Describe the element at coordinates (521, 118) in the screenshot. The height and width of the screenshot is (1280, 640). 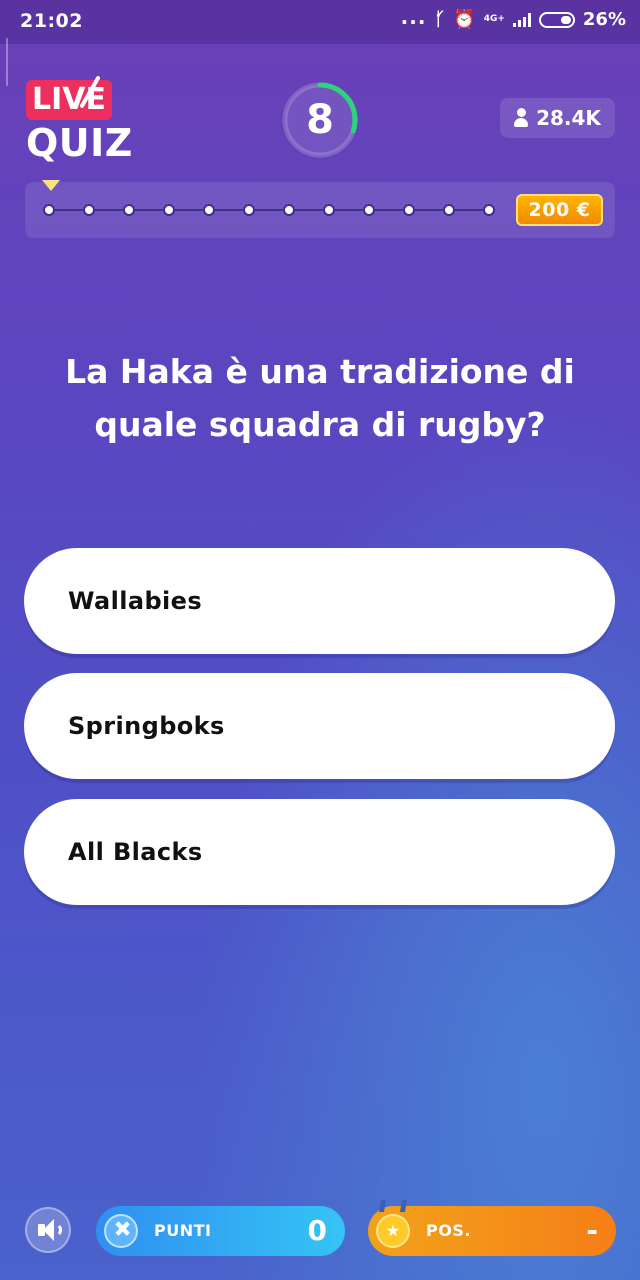
I see `person-icon` at that location.